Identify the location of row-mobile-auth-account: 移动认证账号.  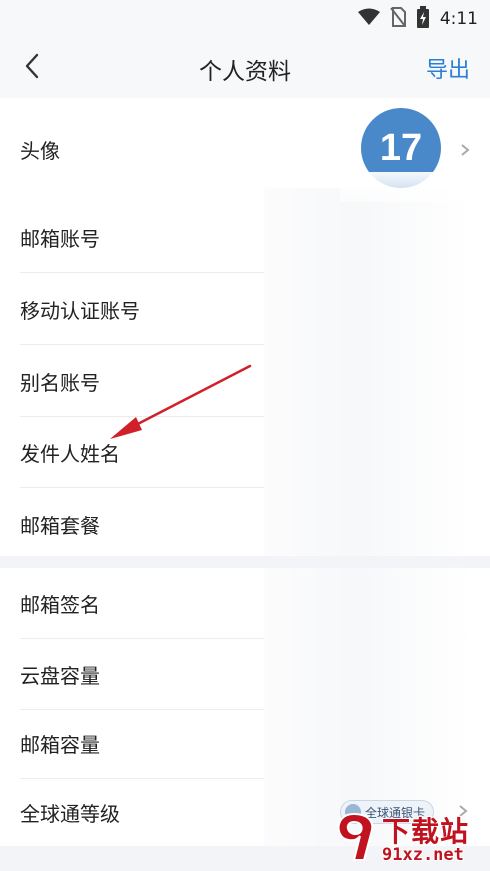
(142, 309).